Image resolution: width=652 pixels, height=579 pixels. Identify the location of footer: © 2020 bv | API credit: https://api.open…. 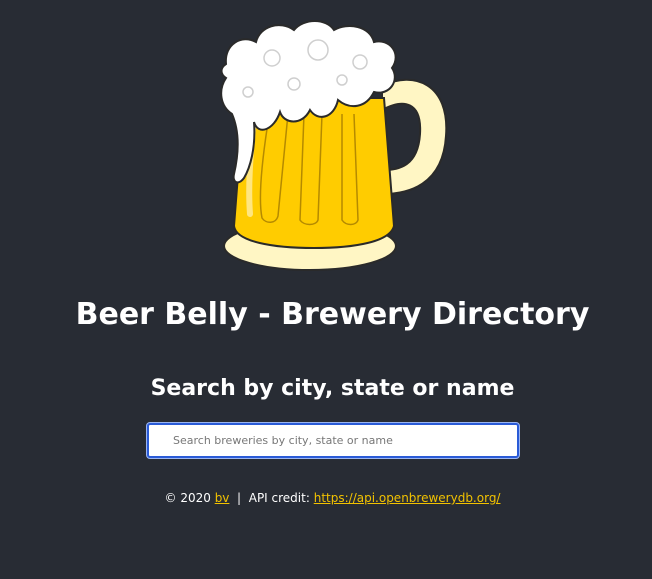
(326, 498).